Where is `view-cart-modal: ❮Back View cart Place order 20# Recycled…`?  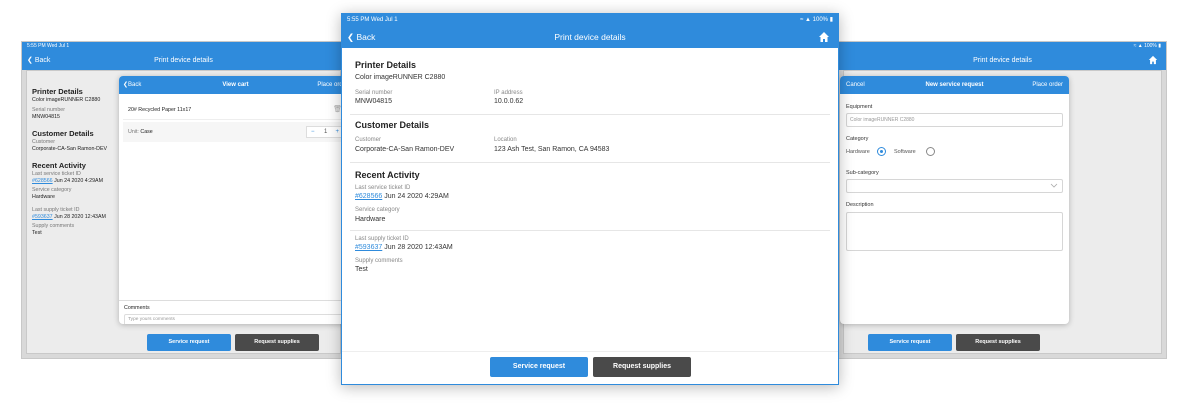 view-cart-modal: ❮Back View cart Place order 20# Recycled… is located at coordinates (232, 200).